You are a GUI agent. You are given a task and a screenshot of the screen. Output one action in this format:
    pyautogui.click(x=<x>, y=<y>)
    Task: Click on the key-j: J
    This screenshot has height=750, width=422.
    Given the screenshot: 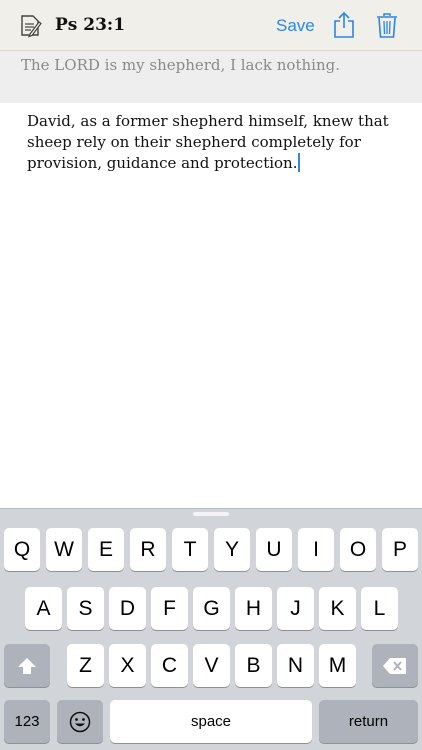 What is the action you would take?
    pyautogui.click(x=295, y=608)
    